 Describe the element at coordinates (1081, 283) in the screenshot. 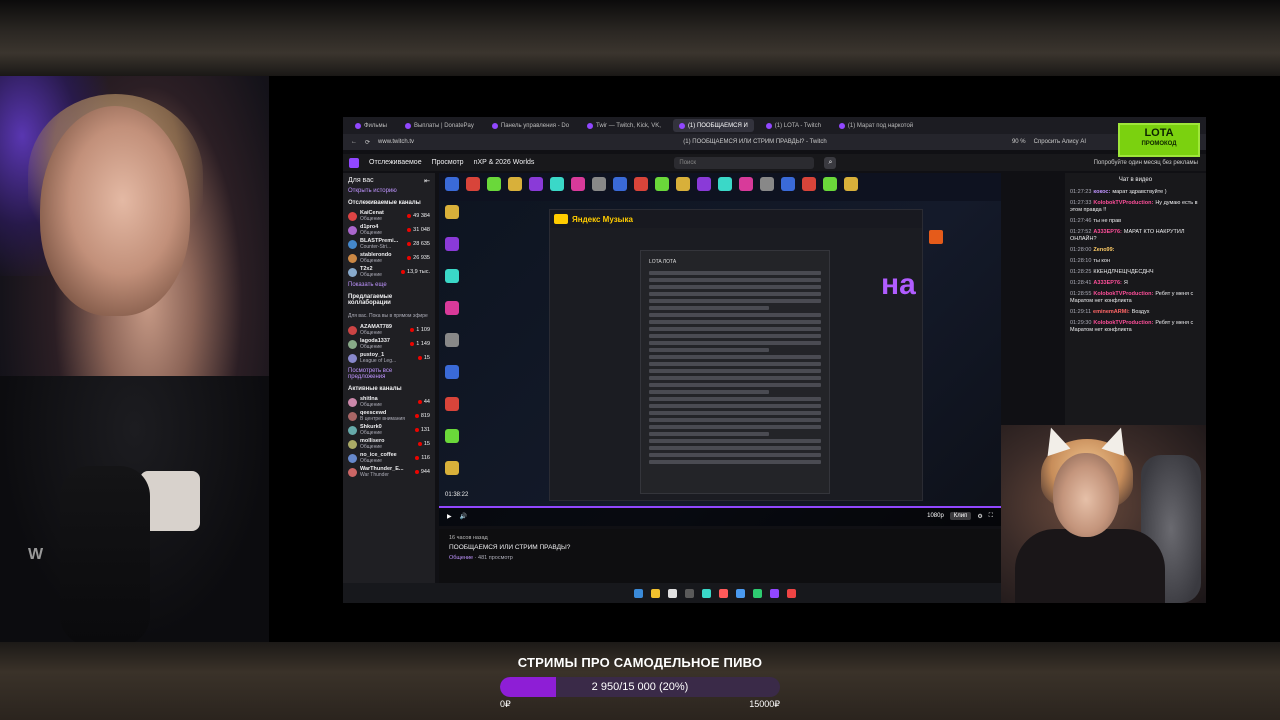

I see `chat-timestamp: 01:28:41` at that location.